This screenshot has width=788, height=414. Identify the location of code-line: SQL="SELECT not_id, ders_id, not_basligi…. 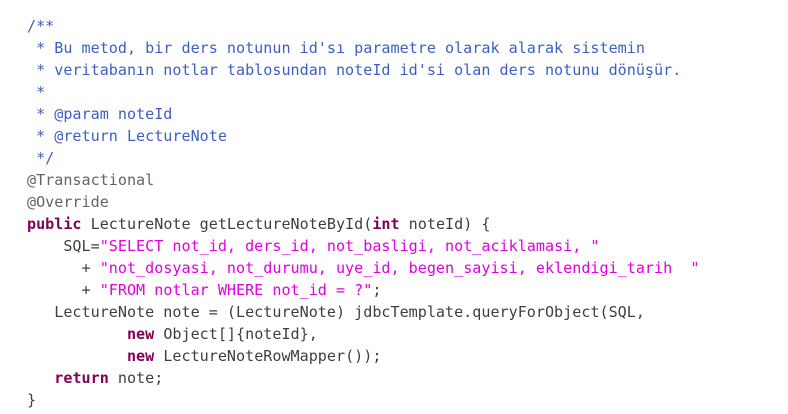
(363, 246).